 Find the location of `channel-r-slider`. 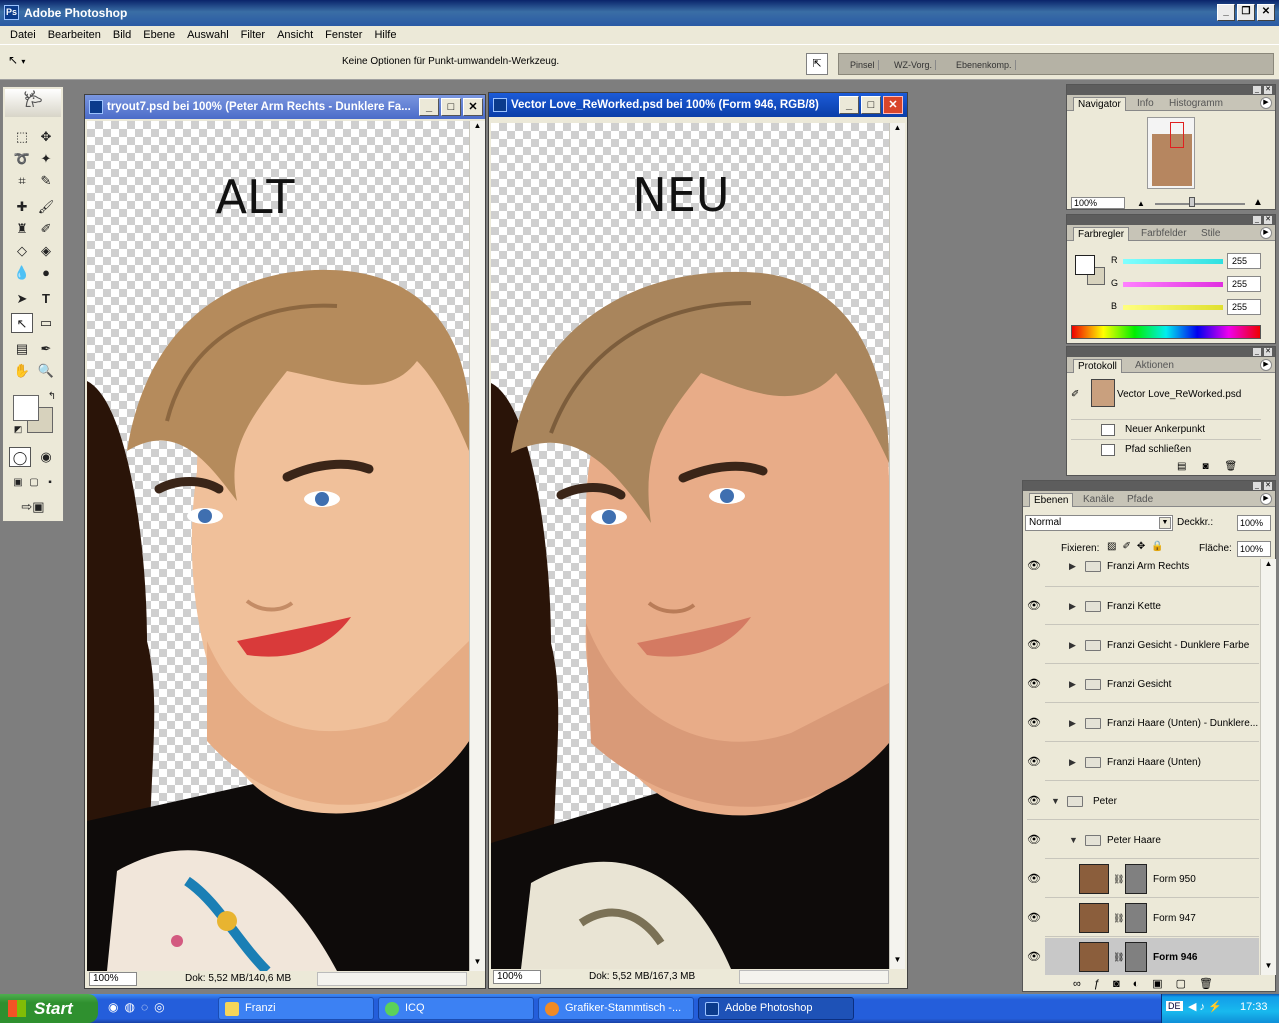

channel-r-slider is located at coordinates (1173, 261).